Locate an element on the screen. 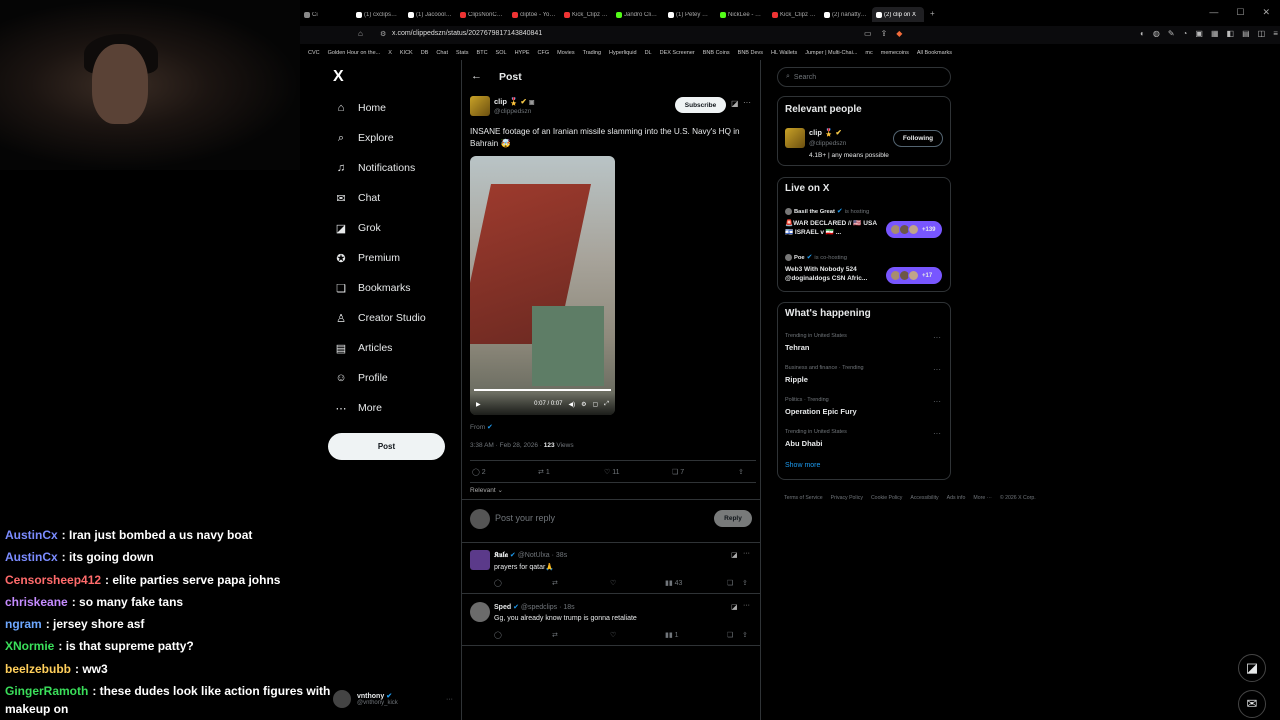  extension-icon: ▤ is located at coordinates (1246, 33).